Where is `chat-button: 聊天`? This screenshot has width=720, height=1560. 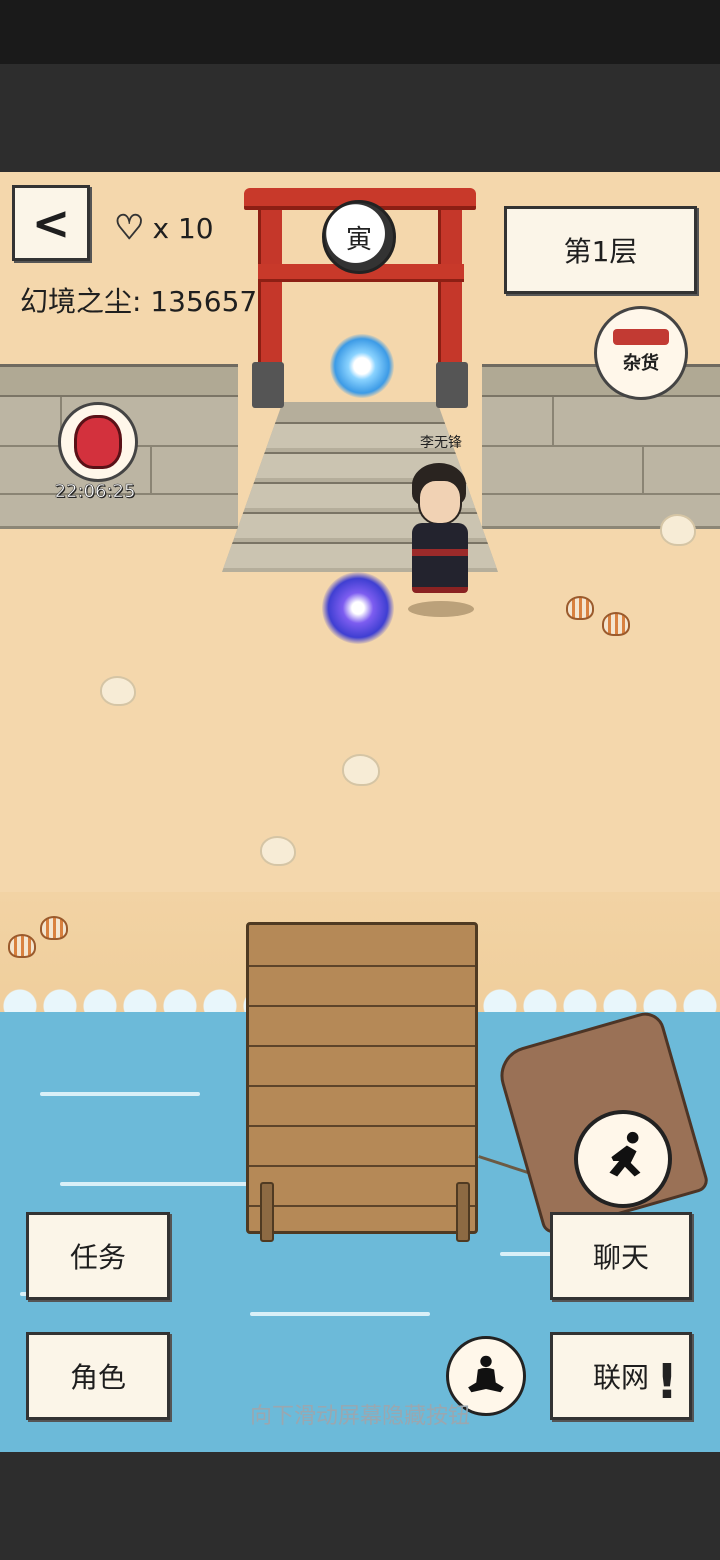 chat-button: 聊天 is located at coordinates (621, 1256).